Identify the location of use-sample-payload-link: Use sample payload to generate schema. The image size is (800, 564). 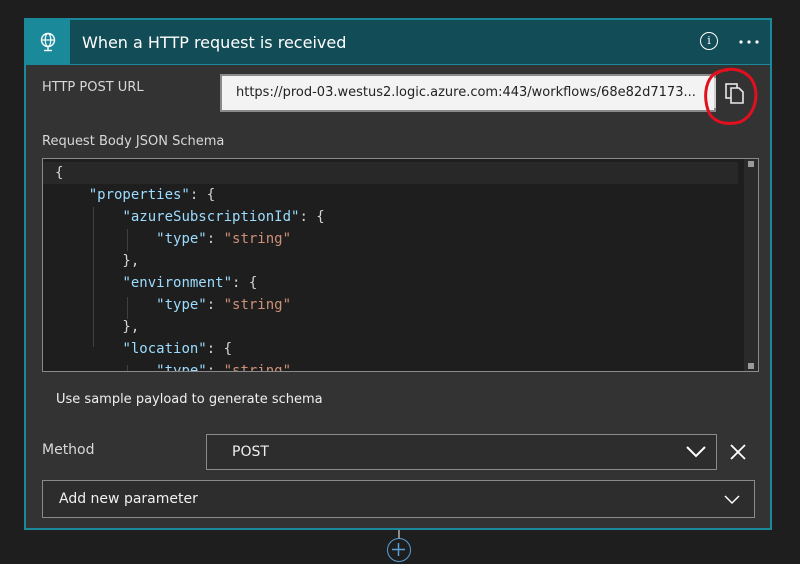
(189, 399).